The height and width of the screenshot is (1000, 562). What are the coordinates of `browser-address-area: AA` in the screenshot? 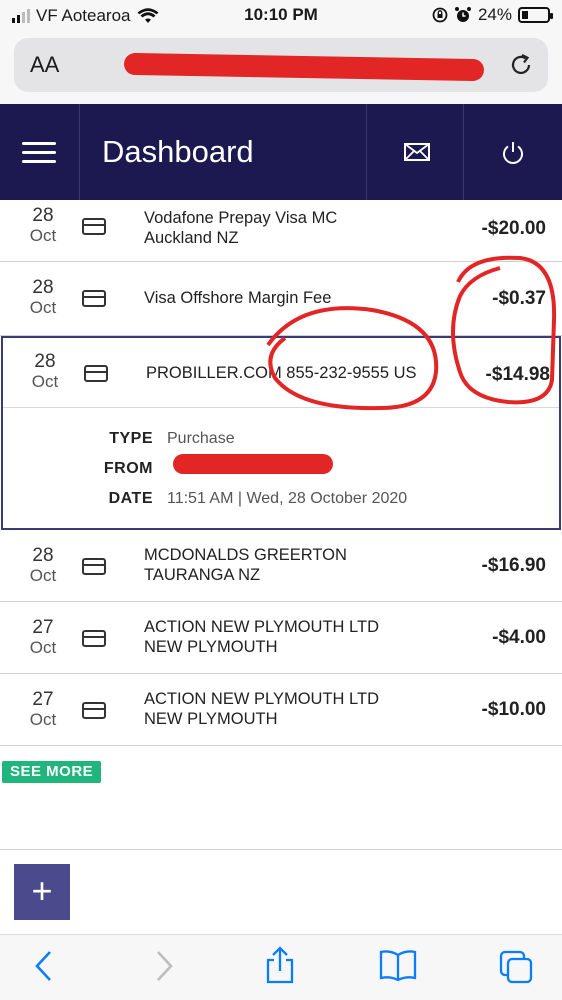 It's located at (281, 68).